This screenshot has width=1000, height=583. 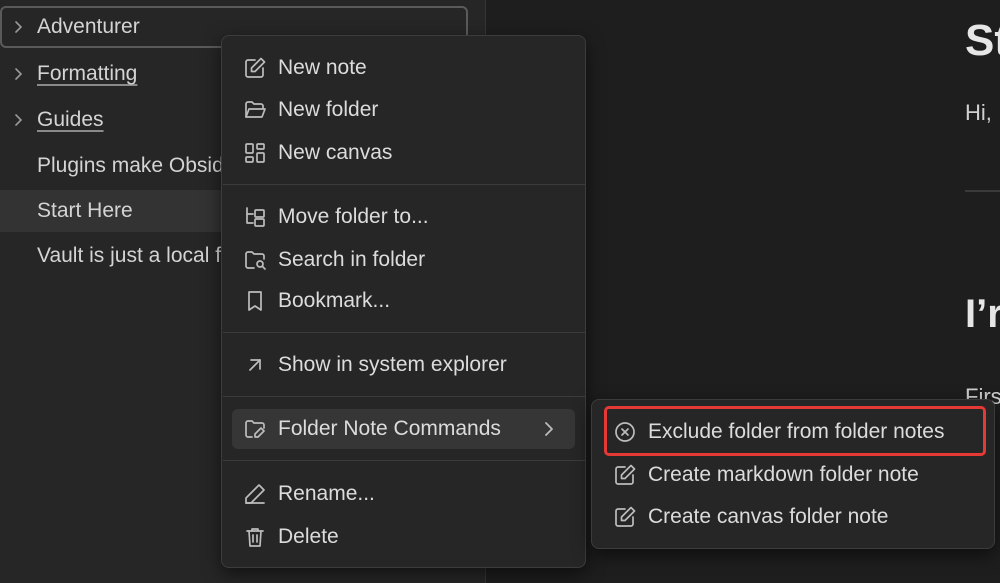 I want to click on submenu-item-create-canvas: Create canvas folder note, so click(x=794, y=517).